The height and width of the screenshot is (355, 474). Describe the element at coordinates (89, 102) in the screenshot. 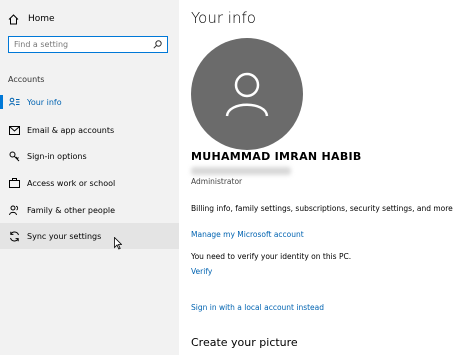

I see `sidebar-item-your-info: Your info` at that location.